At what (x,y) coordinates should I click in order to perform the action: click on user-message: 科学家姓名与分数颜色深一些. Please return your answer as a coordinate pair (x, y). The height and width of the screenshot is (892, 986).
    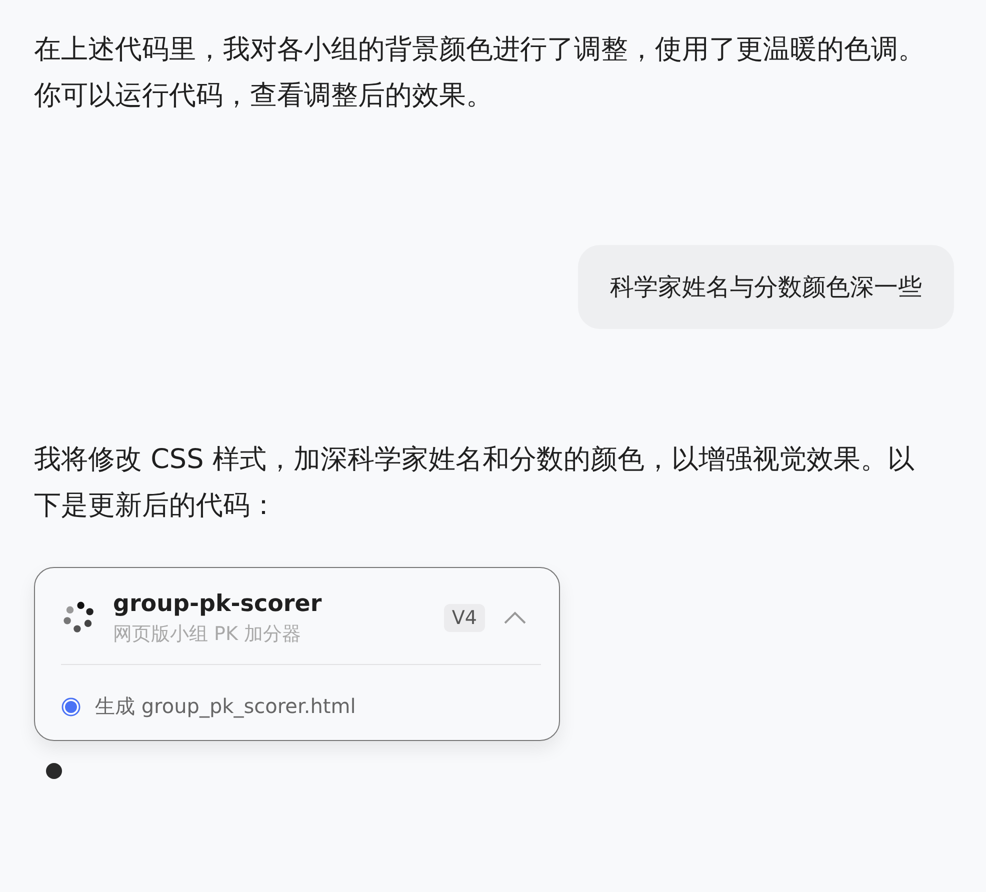
    Looking at the image, I should click on (766, 287).